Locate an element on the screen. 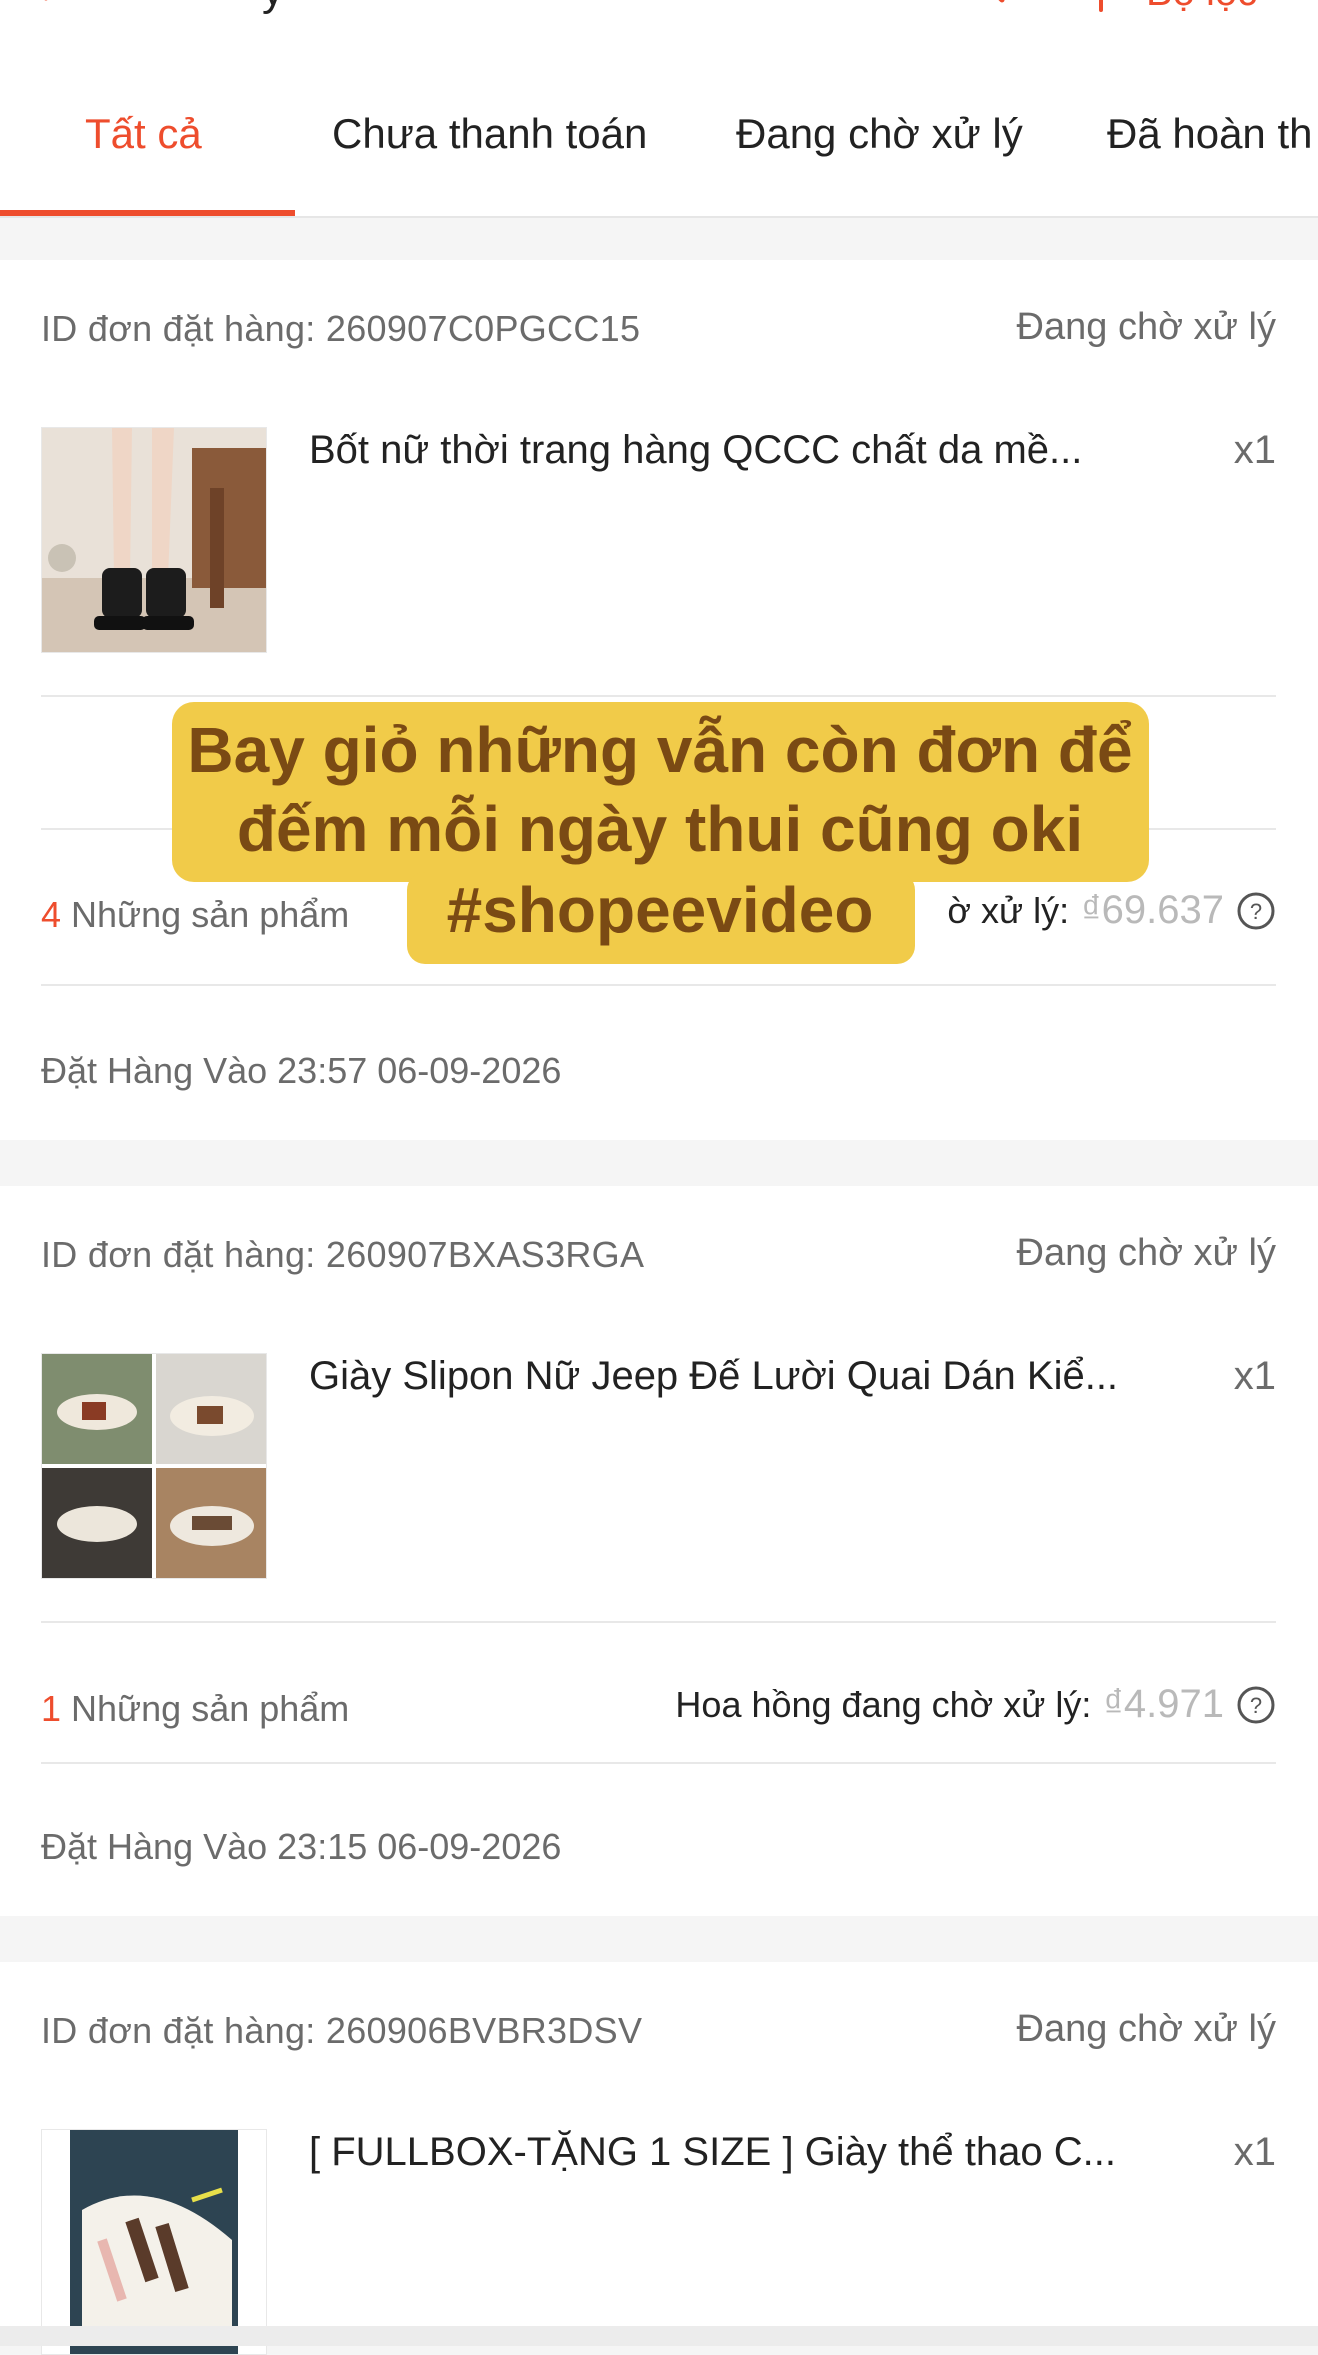  filter-button: Bộ lọc is located at coordinates (1201, 7).